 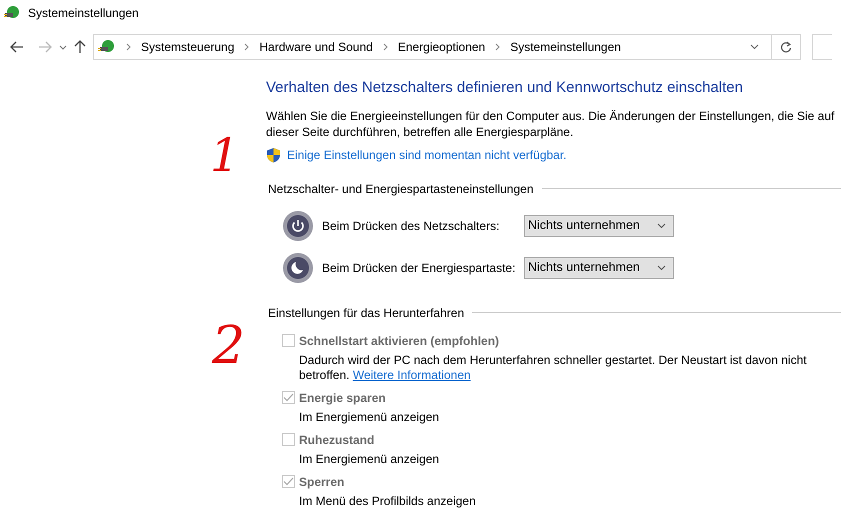 I want to click on option-label: Sperren, so click(x=321, y=482).